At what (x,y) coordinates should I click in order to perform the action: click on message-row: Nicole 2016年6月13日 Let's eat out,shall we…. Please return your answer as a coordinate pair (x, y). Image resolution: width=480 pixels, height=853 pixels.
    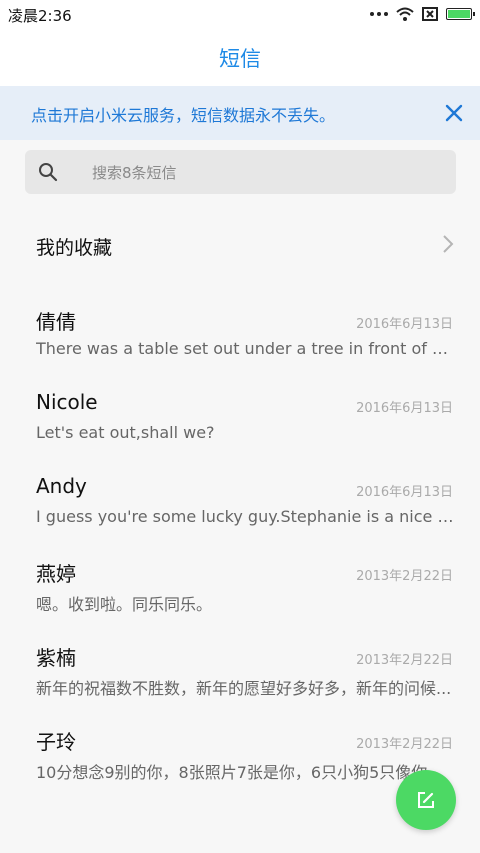
    Looking at the image, I should click on (240, 430).